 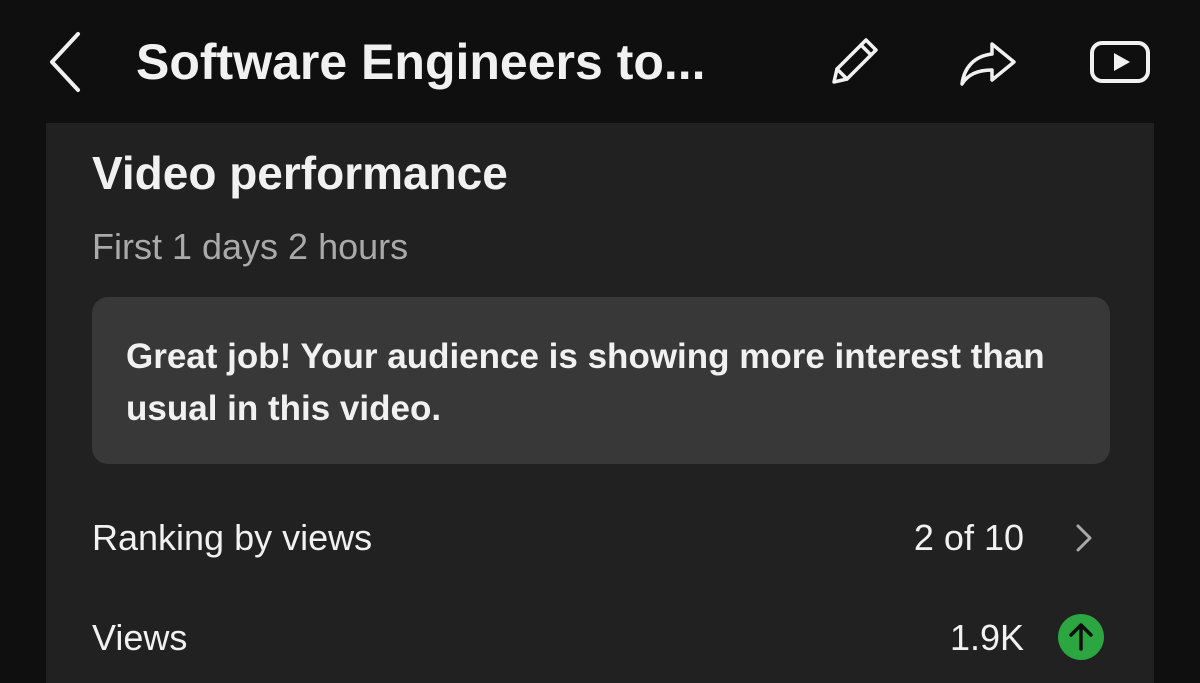 What do you see at coordinates (300, 173) in the screenshot?
I see `card-title: Video performance` at bounding box center [300, 173].